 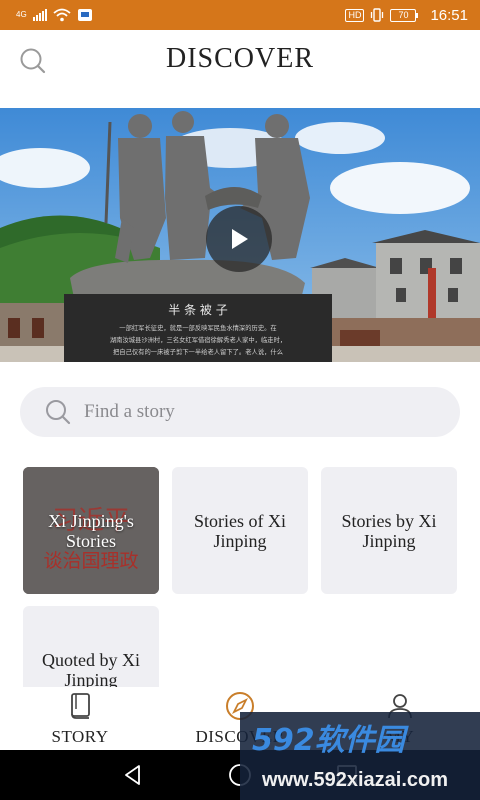 I want to click on search-bar, so click(x=240, y=412).